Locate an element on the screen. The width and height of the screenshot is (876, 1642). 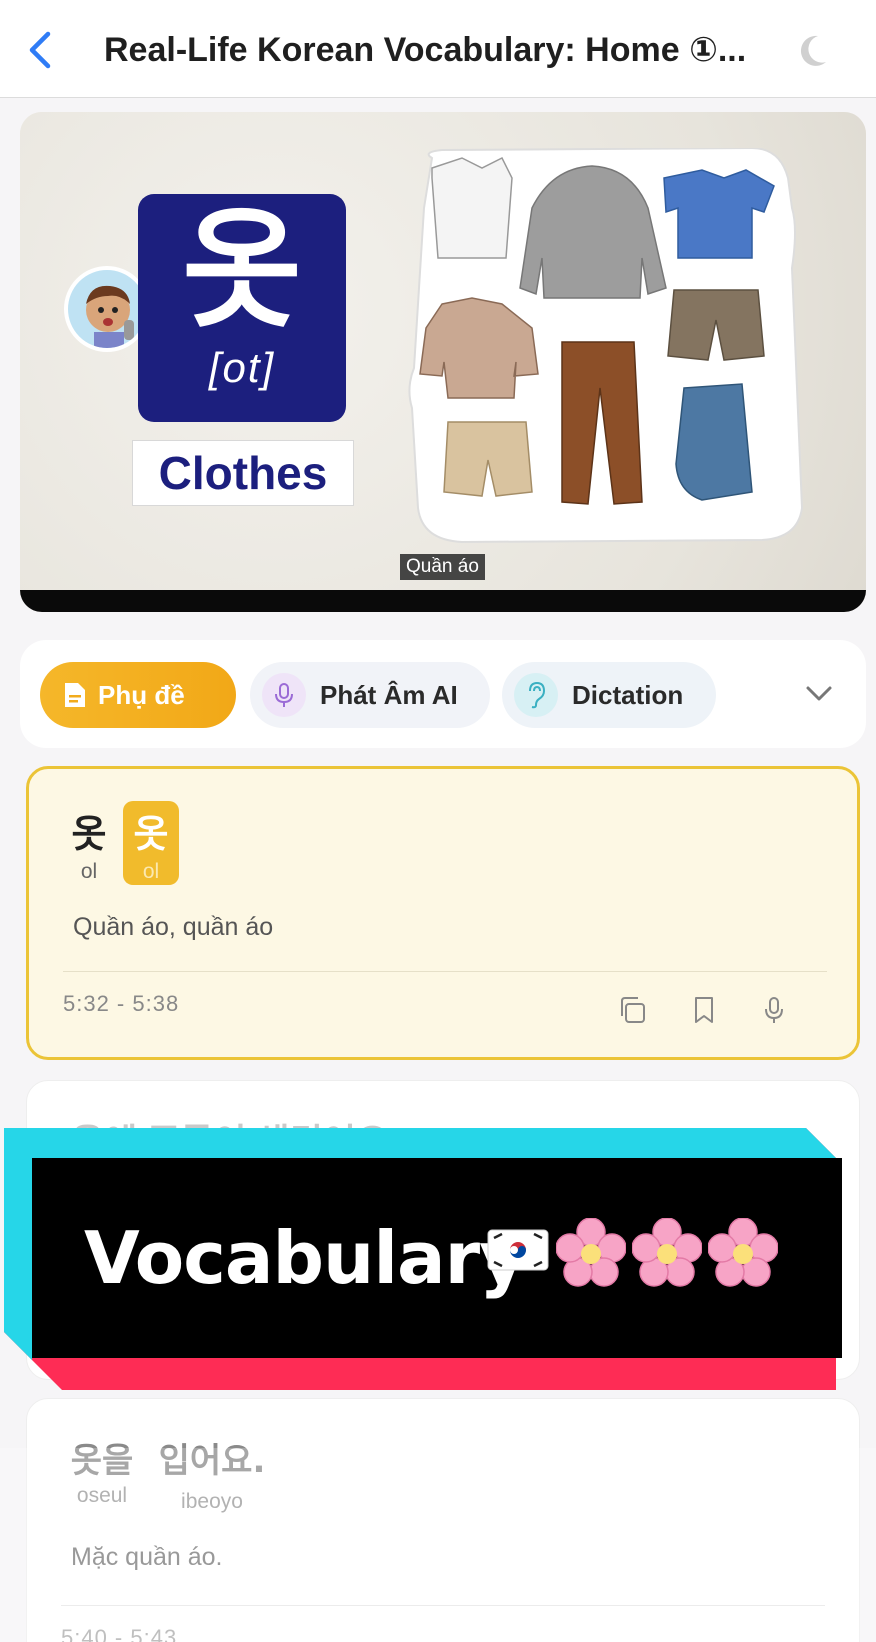
meaning-text: Mặc quần áo. is located at coordinates (147, 1557).